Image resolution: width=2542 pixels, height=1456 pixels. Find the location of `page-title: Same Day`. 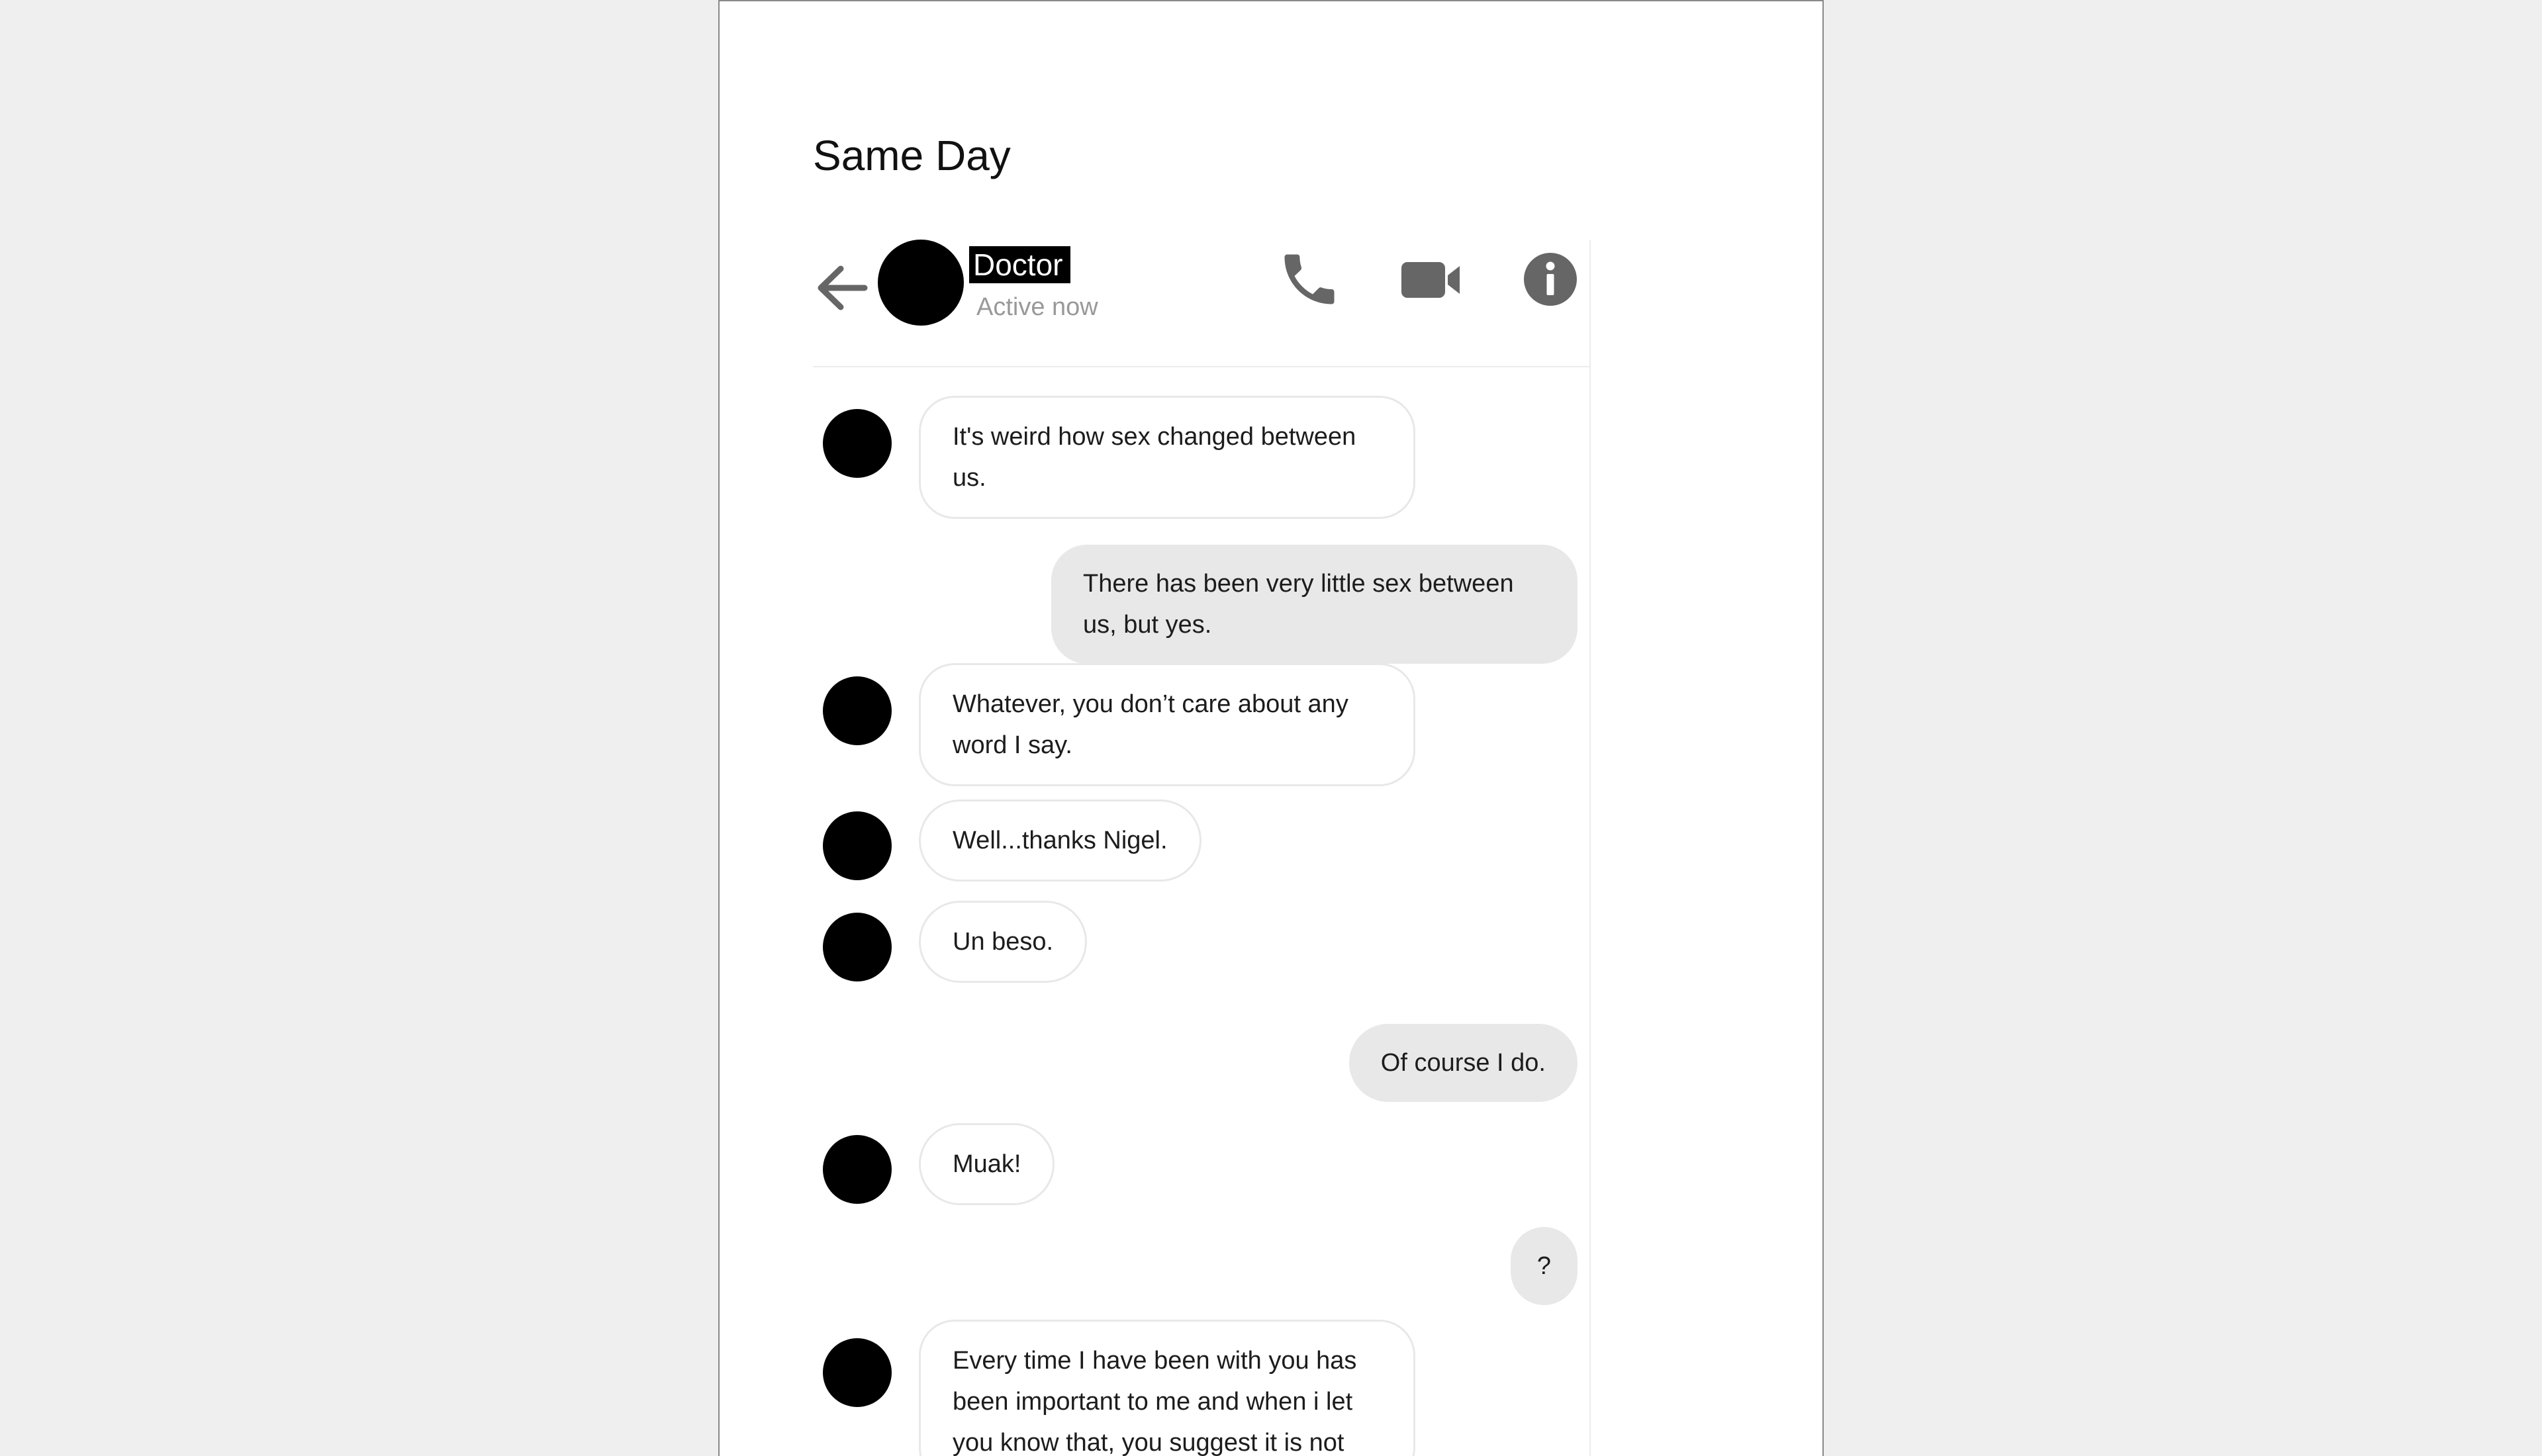

page-title: Same Day is located at coordinates (912, 155).